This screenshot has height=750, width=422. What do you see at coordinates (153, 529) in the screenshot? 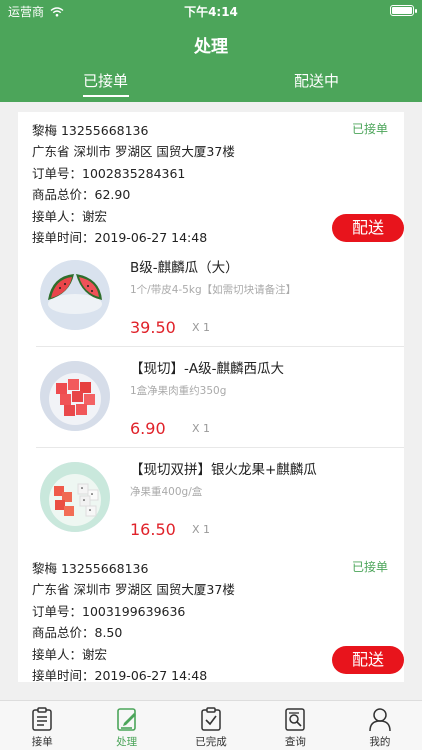
I see `product-price: 16.50` at bounding box center [153, 529].